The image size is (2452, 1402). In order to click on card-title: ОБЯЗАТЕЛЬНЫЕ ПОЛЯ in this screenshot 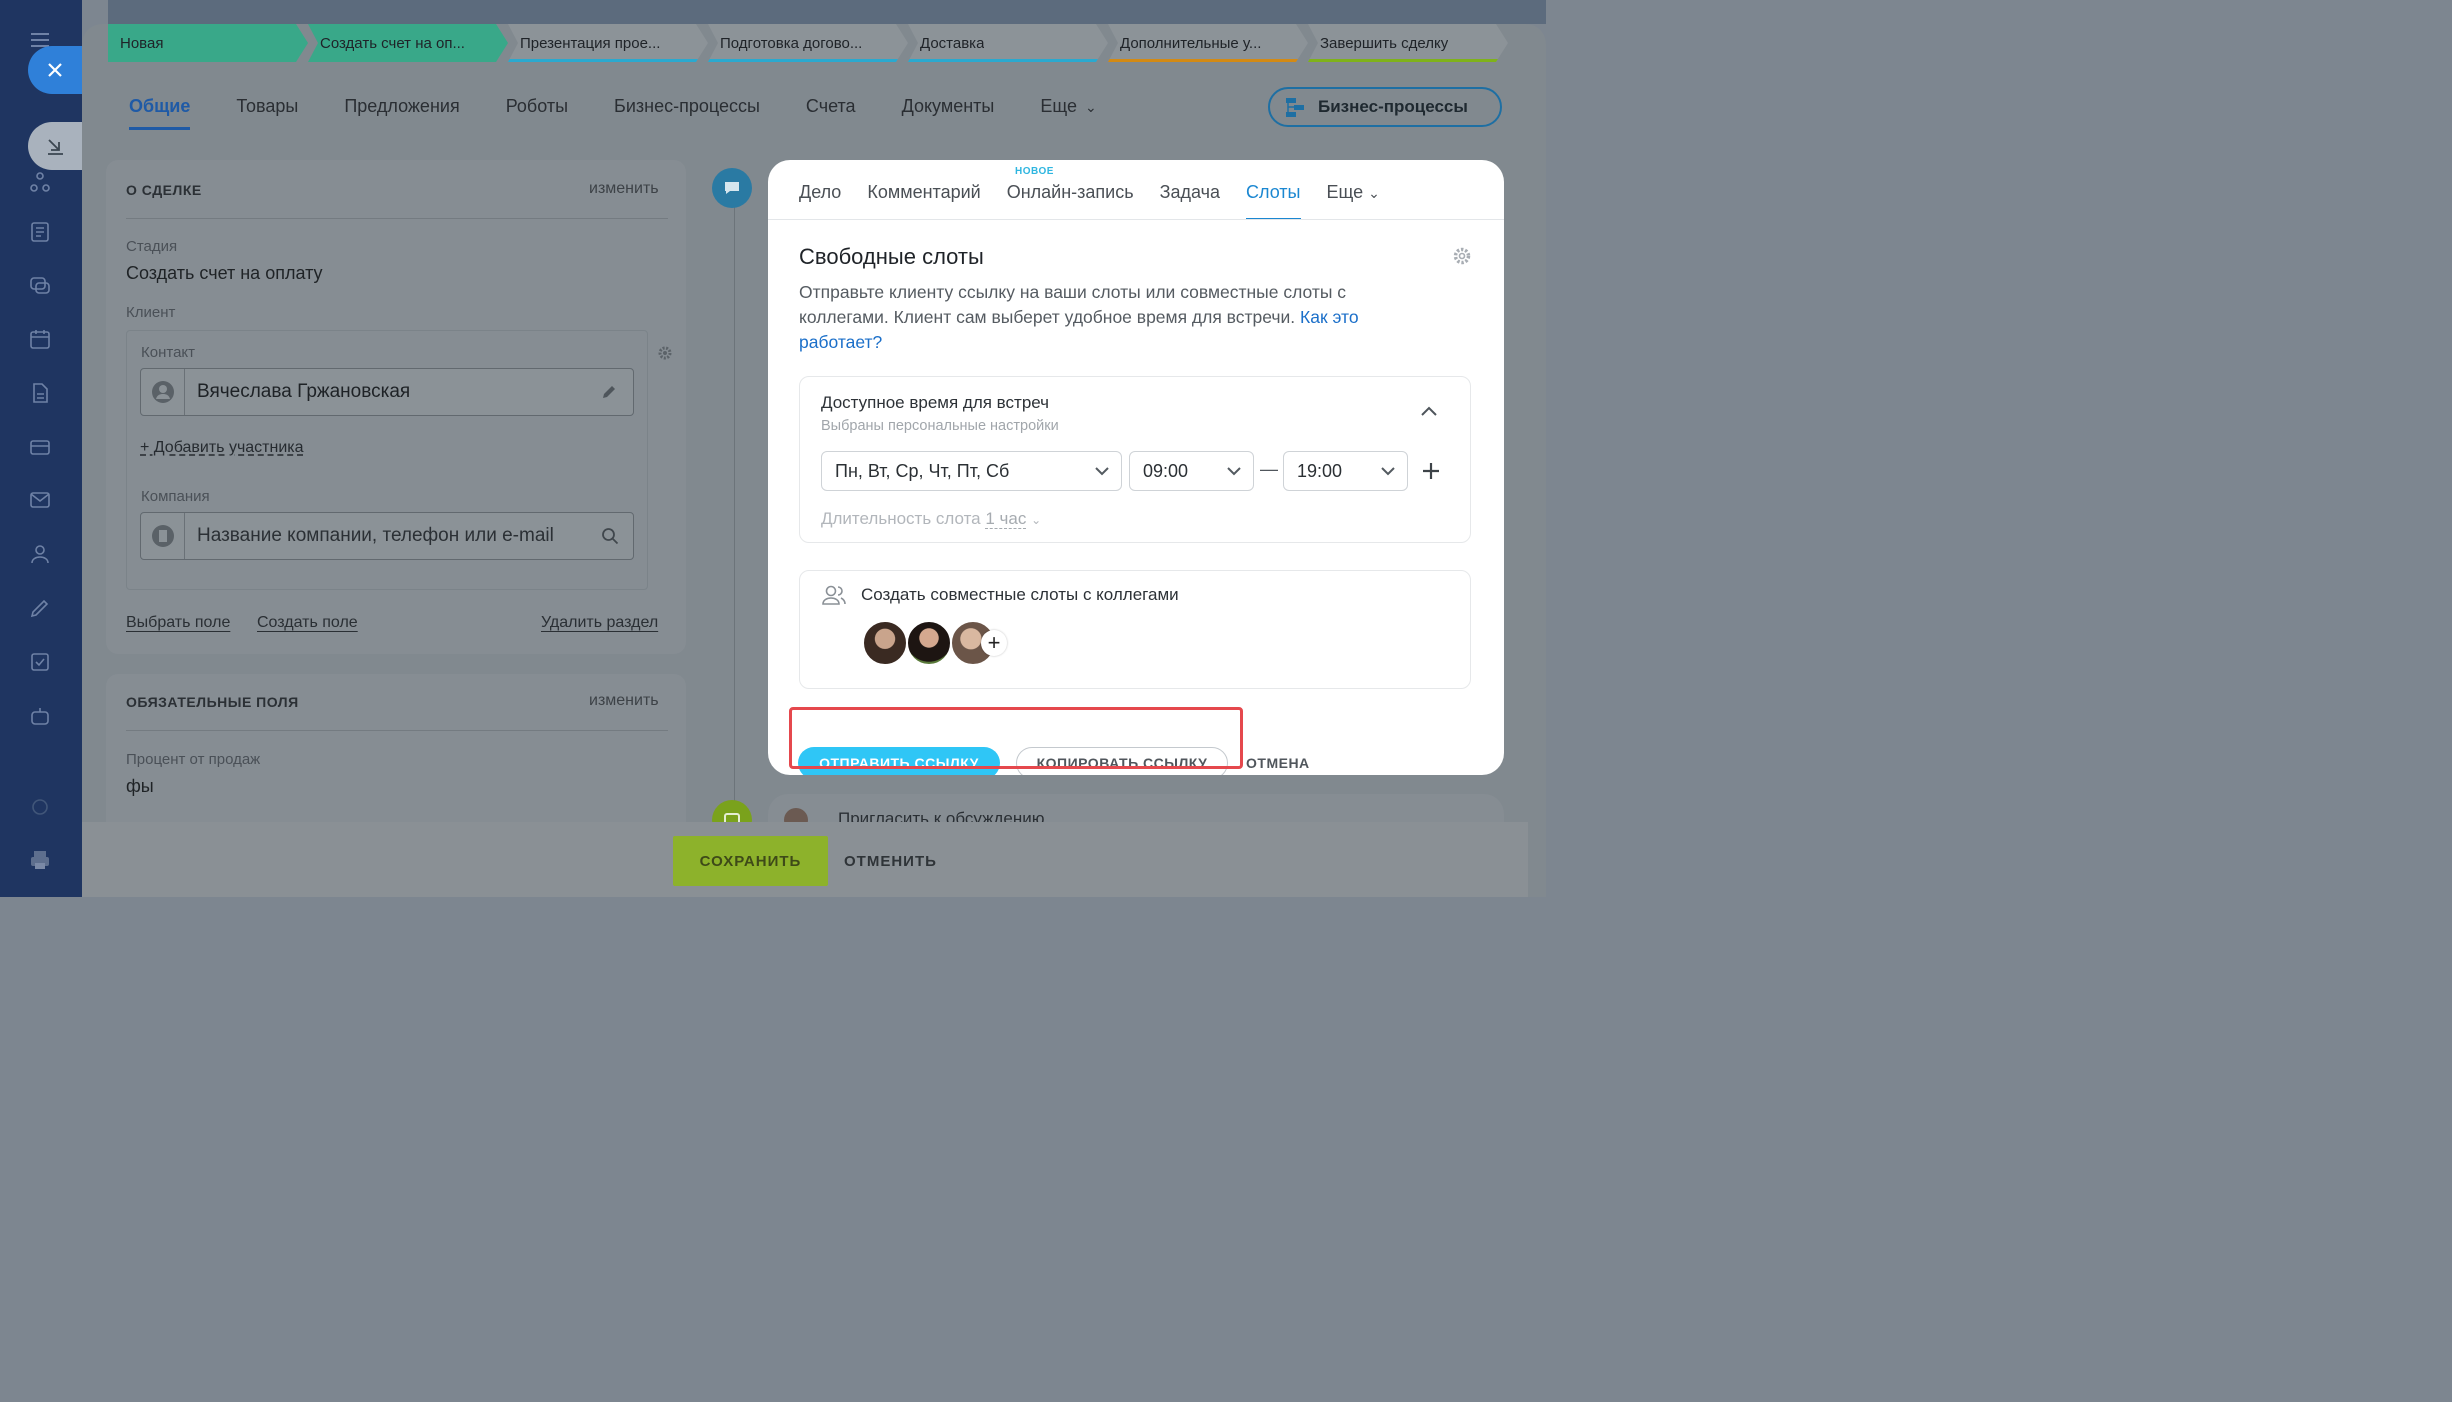, I will do `click(212, 702)`.